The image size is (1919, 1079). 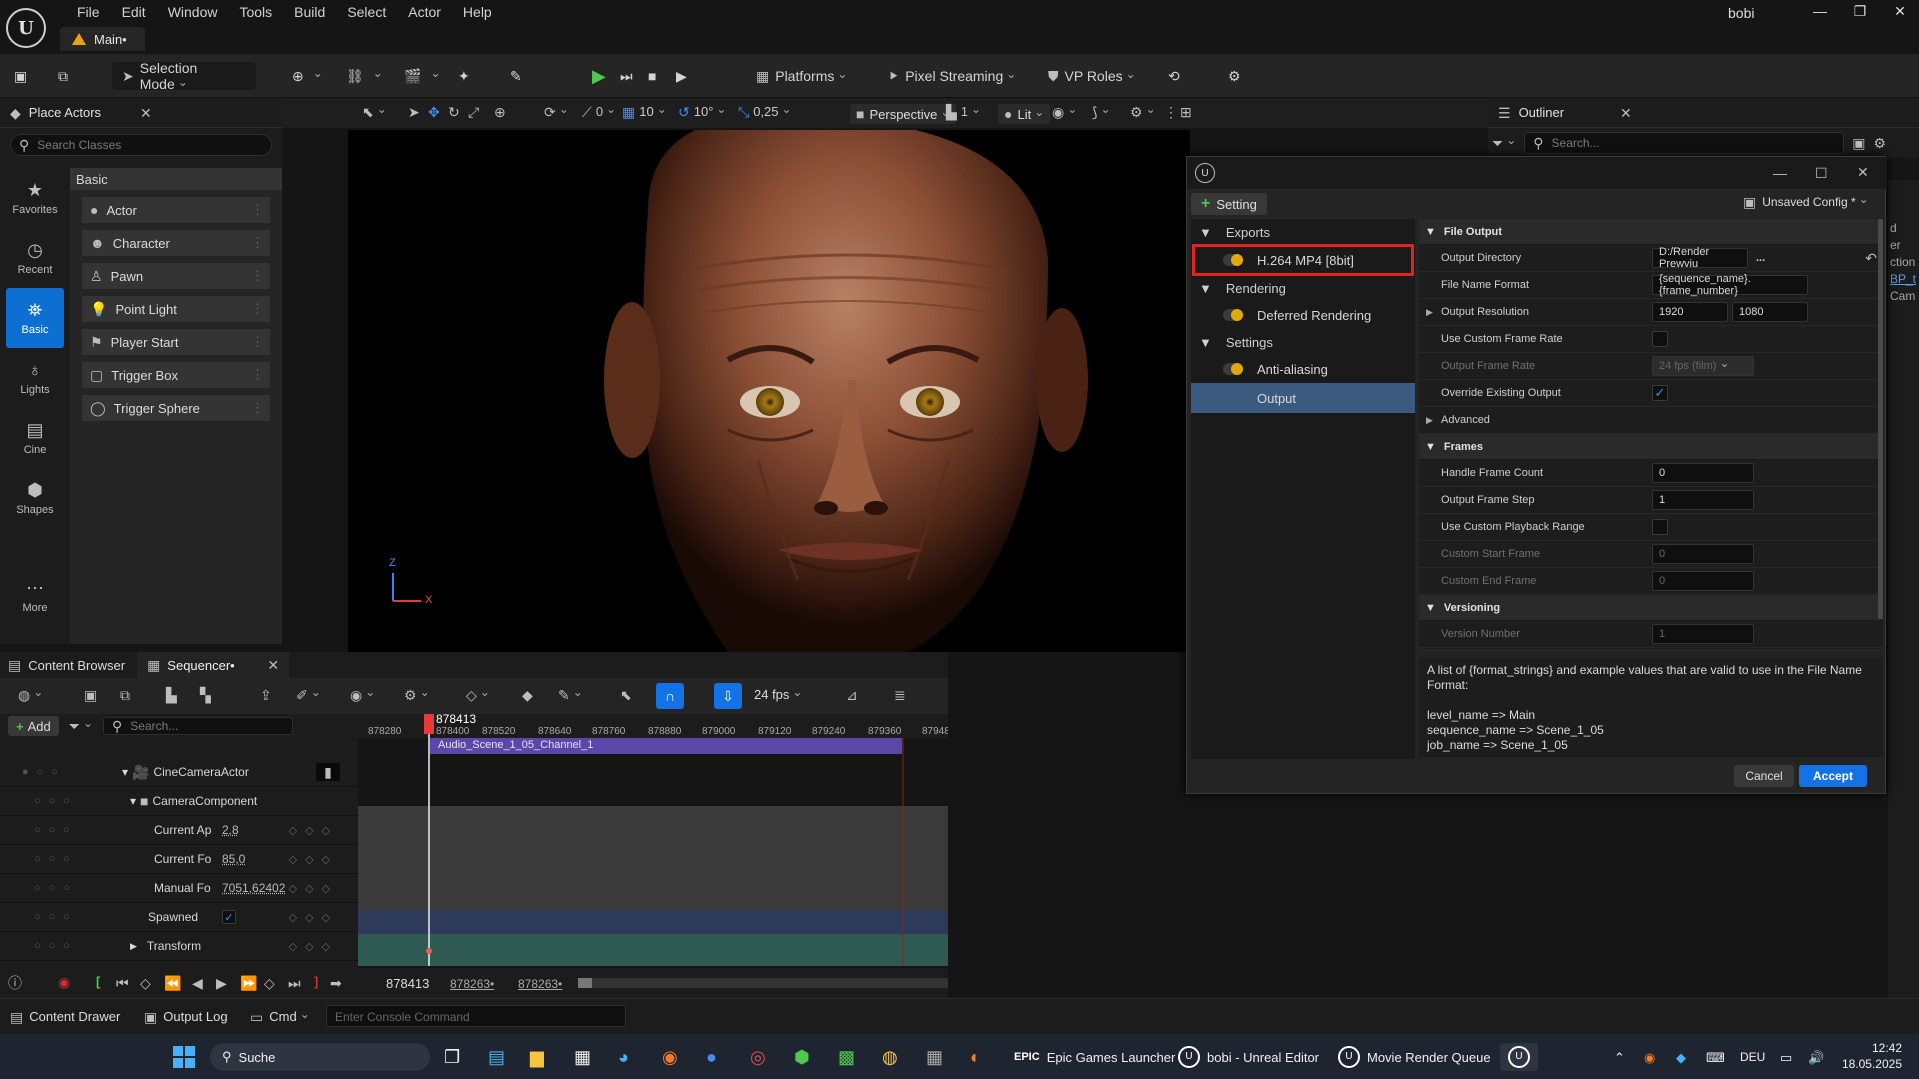 What do you see at coordinates (176, 309) in the screenshot?
I see `actor-item-point-light: 💡 Point Light` at bounding box center [176, 309].